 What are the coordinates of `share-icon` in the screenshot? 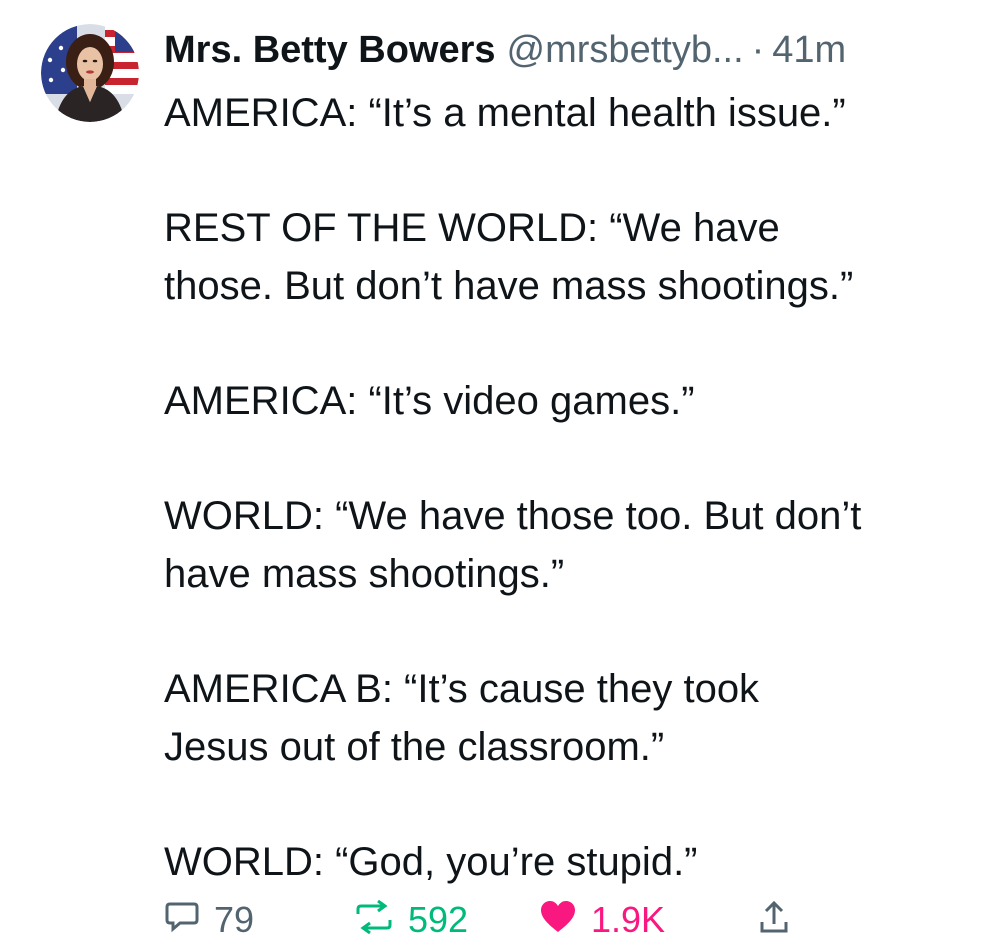 It's located at (774, 916).